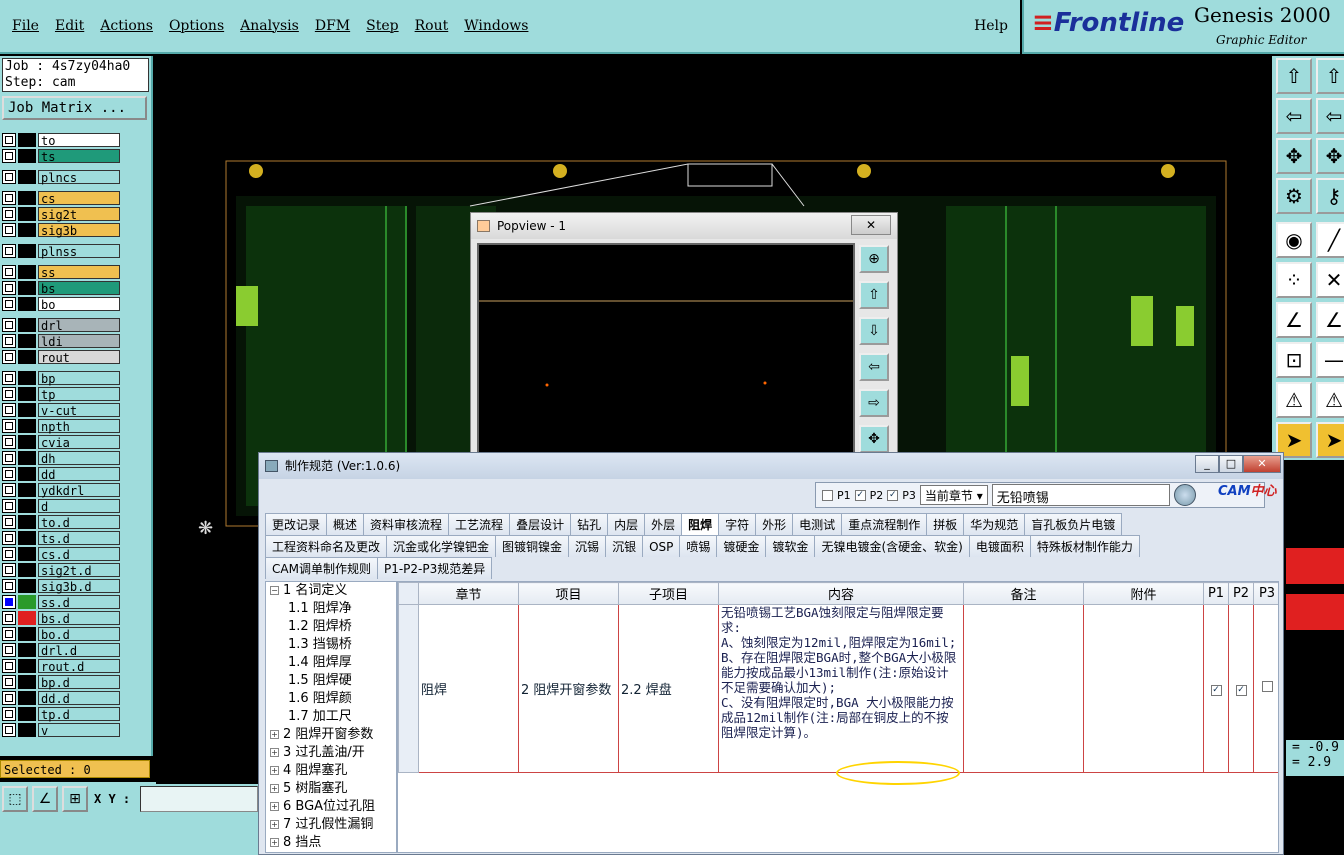  I want to click on tab: 电镀面积, so click(999, 546).